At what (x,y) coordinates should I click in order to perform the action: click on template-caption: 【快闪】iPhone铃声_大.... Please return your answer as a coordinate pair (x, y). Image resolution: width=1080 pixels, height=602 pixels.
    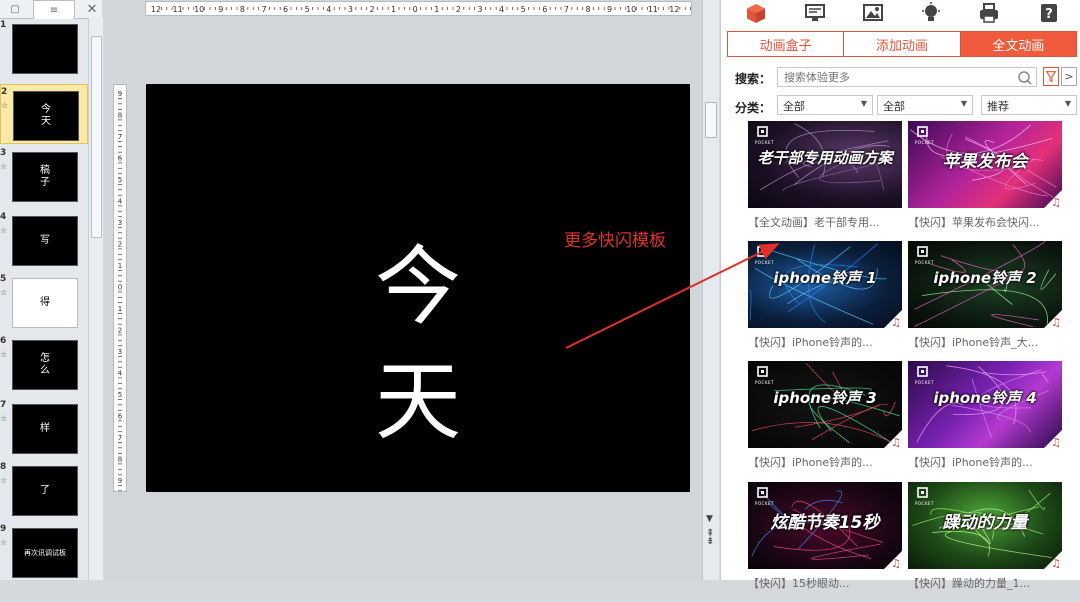
    Looking at the image, I should click on (985, 342).